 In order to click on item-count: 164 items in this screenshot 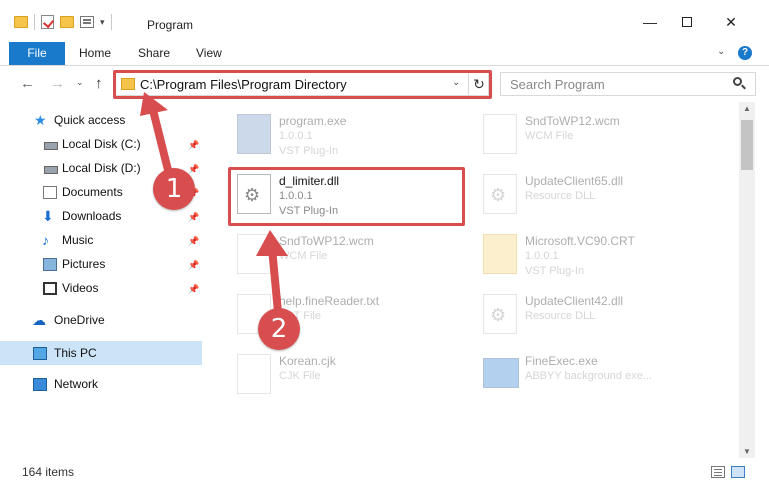, I will do `click(48, 472)`.